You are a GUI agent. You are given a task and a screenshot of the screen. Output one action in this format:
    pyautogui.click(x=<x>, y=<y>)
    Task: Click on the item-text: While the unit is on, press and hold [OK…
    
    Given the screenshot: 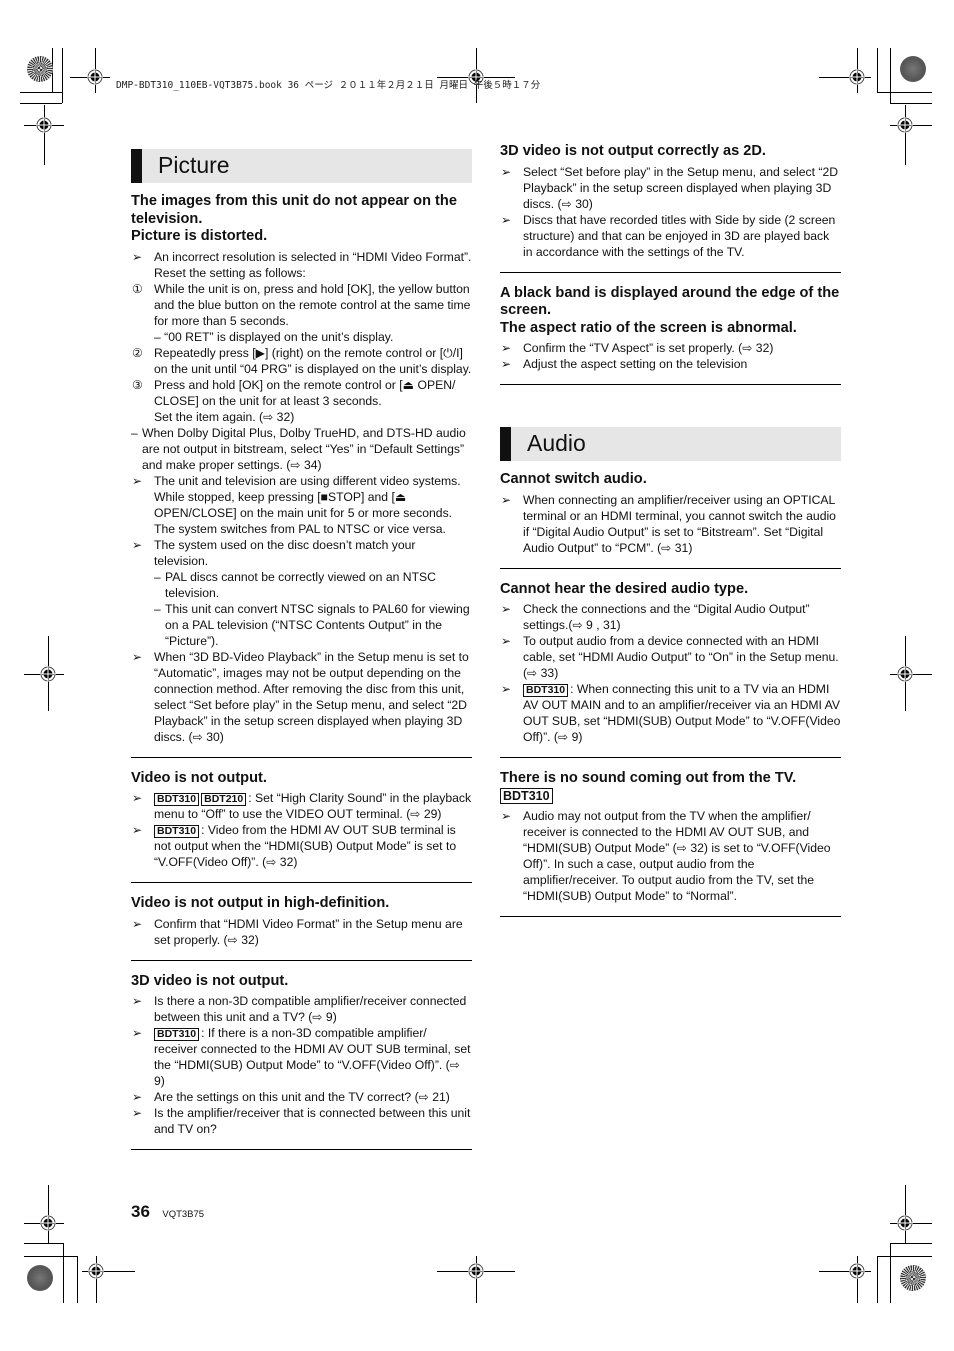 What is the action you would take?
    pyautogui.click(x=312, y=304)
    